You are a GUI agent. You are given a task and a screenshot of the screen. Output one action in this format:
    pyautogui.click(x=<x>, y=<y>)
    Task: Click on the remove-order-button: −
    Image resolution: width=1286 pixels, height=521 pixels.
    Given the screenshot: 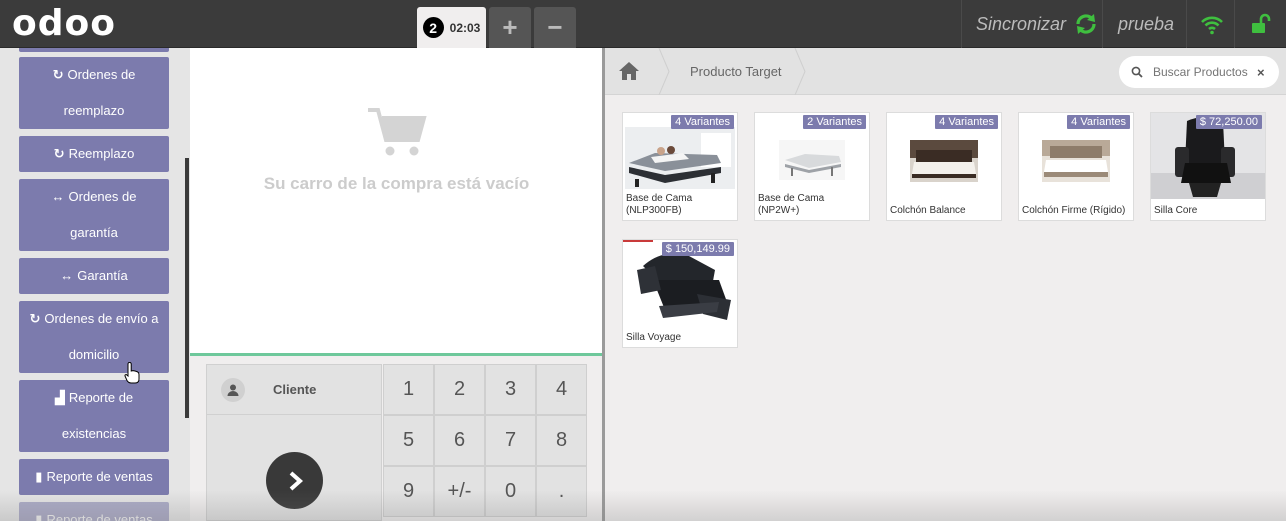 What is the action you would take?
    pyautogui.click(x=555, y=27)
    